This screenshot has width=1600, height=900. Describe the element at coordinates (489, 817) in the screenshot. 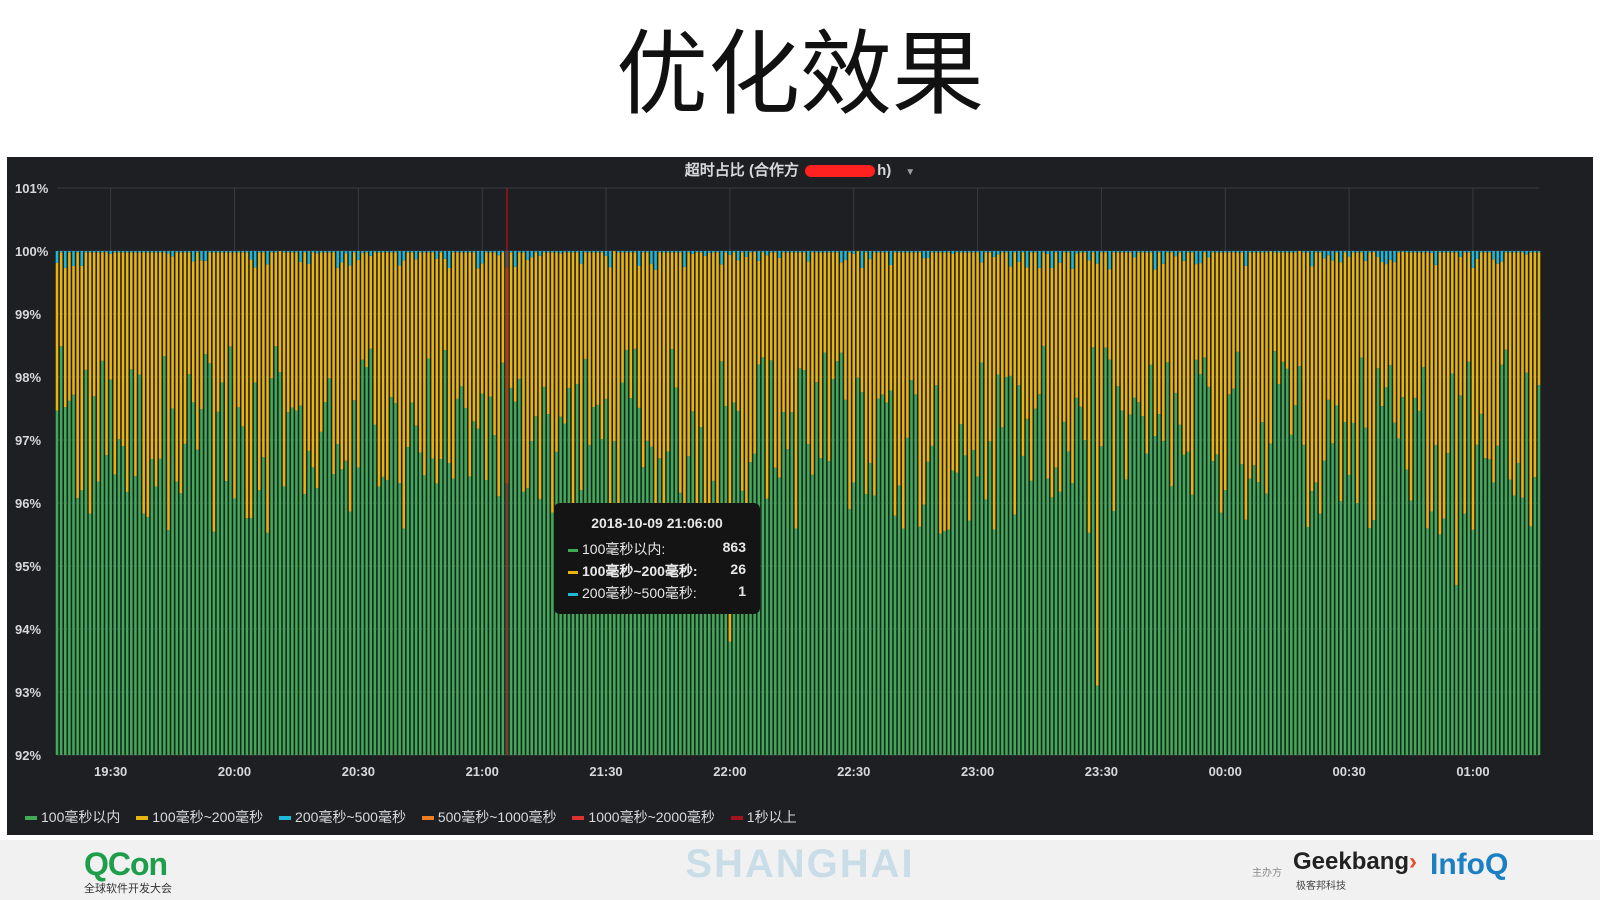

I see `legend-item: 500毫秒~1000毫秒` at that location.